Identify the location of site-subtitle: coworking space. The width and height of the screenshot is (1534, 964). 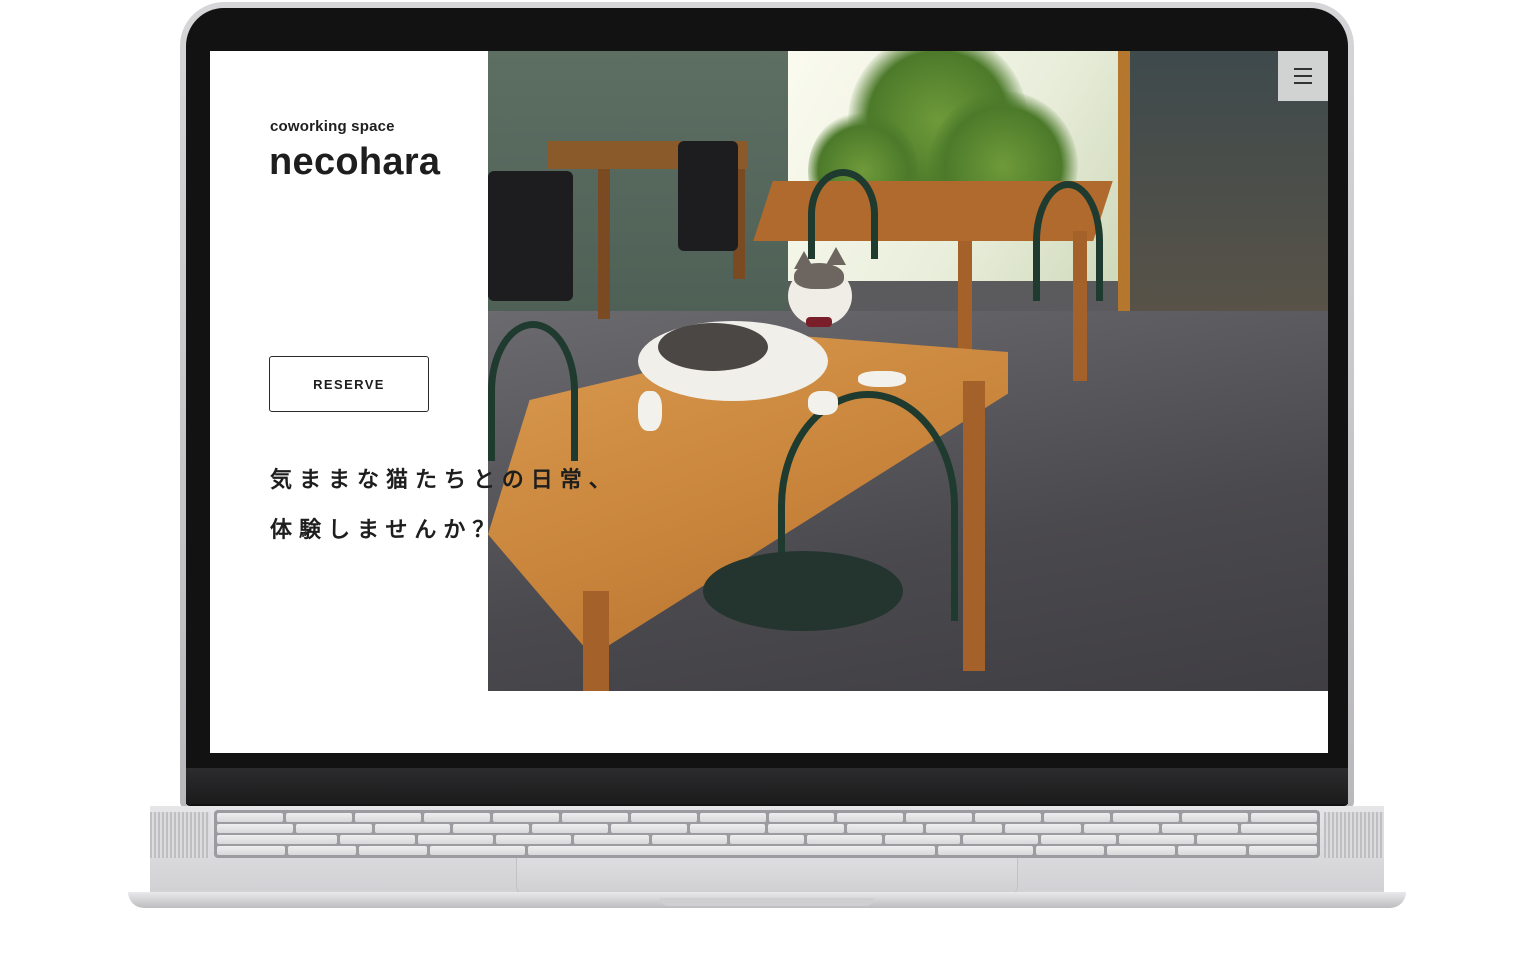
(332, 126).